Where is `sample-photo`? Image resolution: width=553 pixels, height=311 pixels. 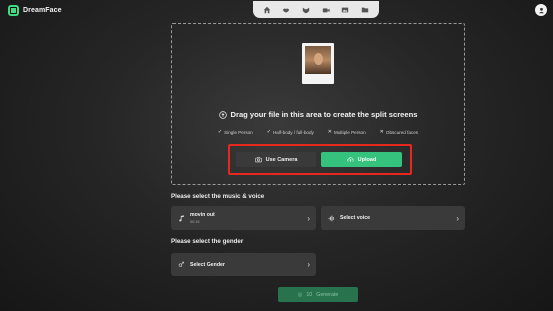
sample-photo is located at coordinates (318, 63).